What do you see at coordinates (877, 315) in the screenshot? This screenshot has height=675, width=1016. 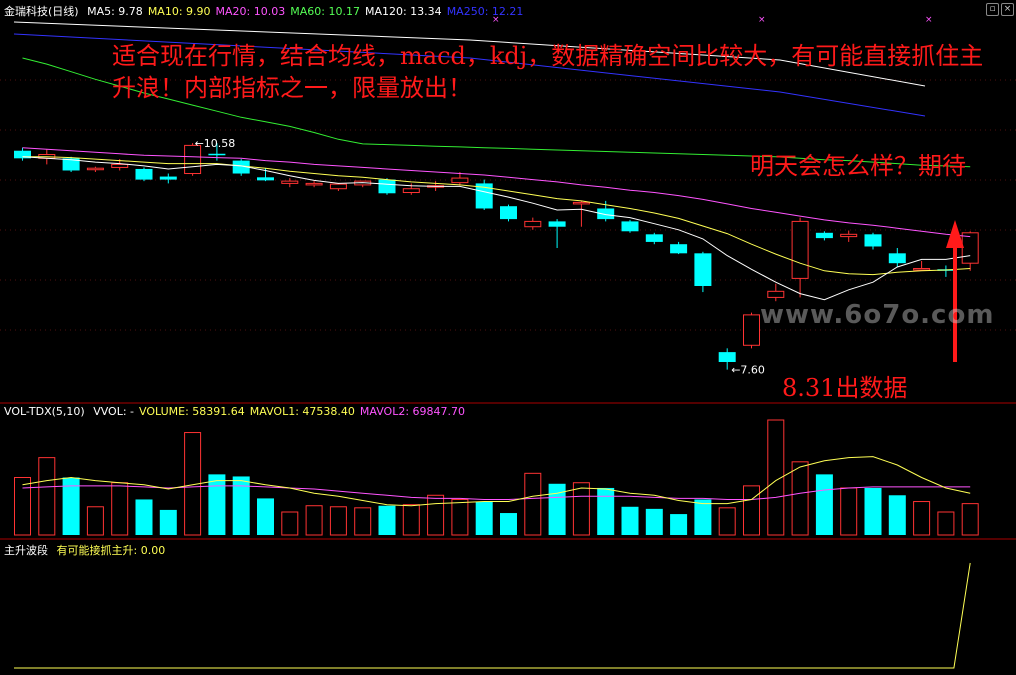 I see `watermark: www.6o7o.com` at bounding box center [877, 315].